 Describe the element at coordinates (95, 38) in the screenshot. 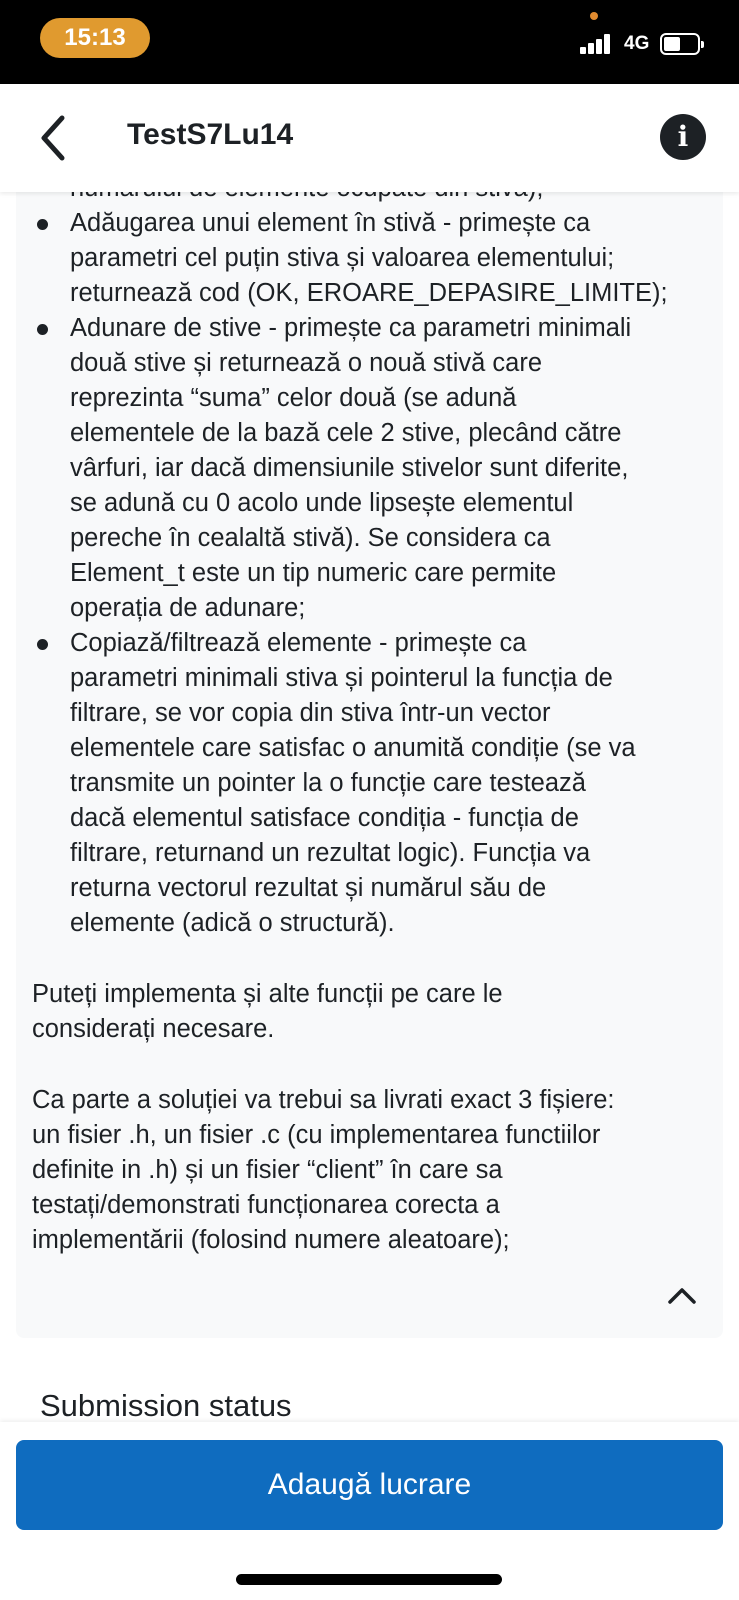

I see `status-time: 15:13` at that location.